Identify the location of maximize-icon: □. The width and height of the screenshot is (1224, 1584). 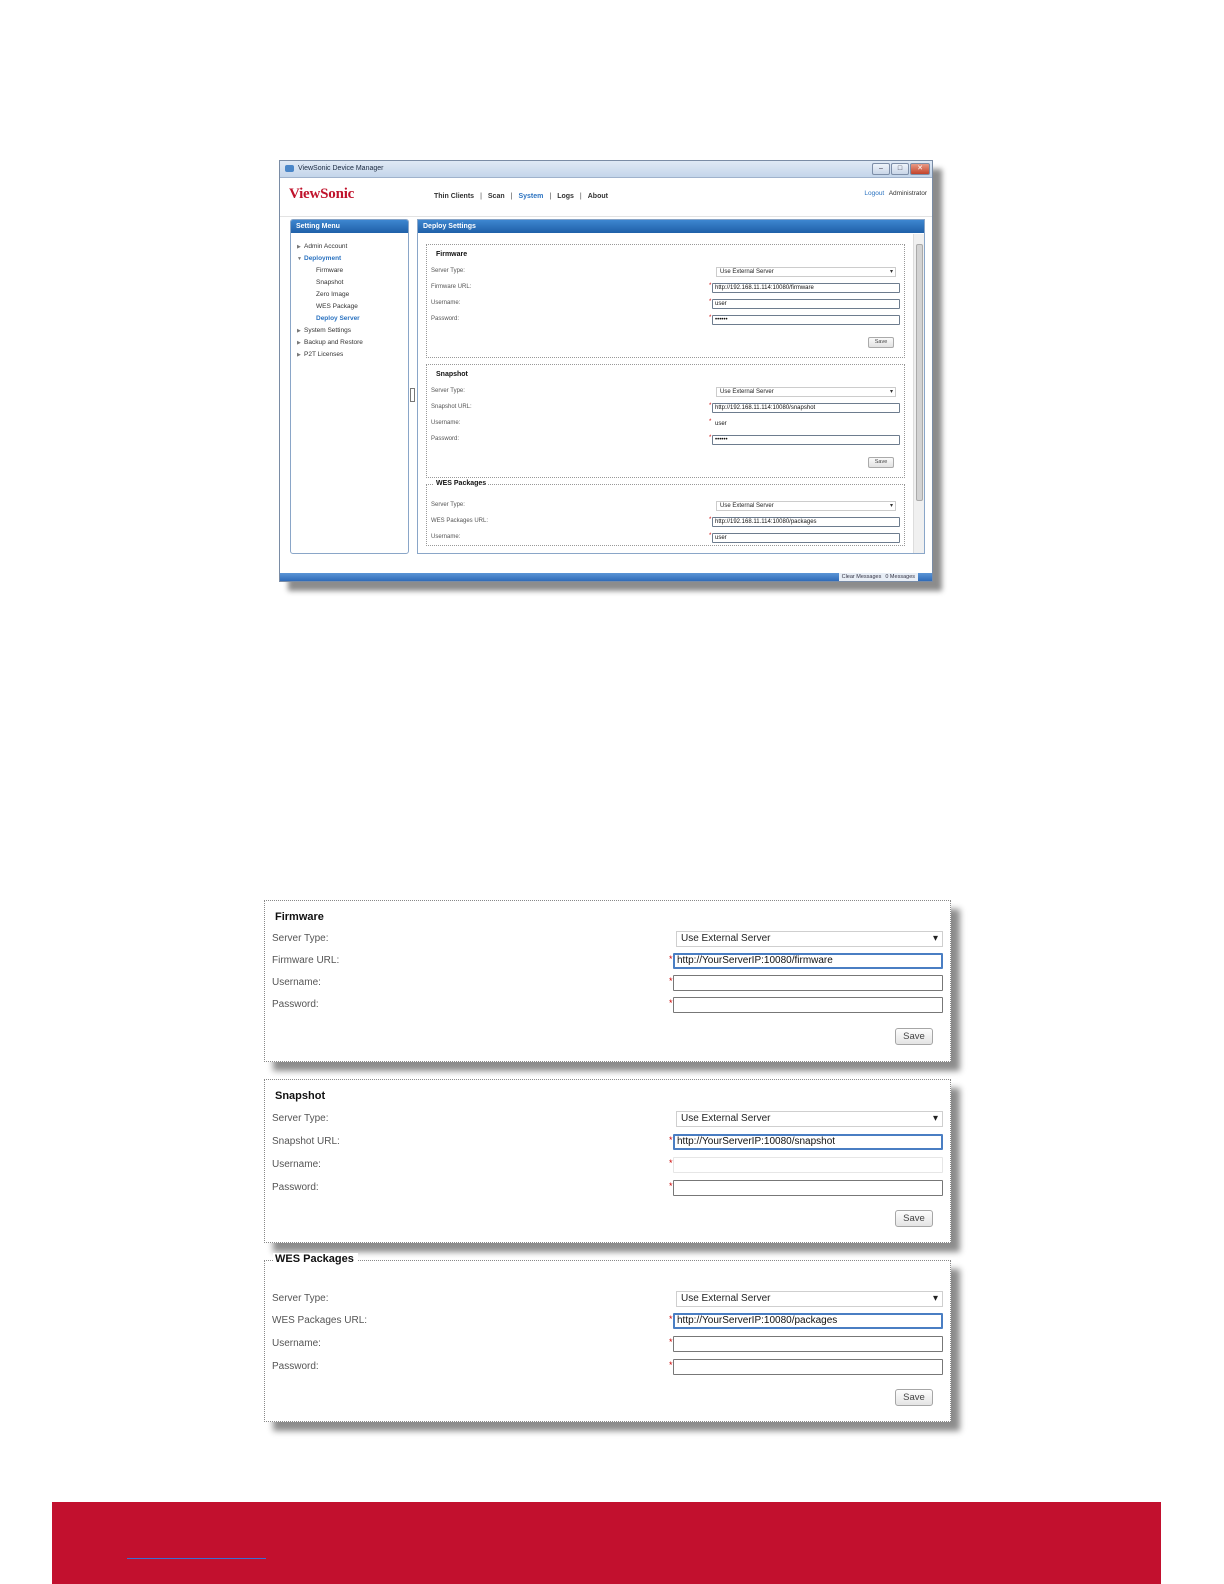
(900, 169).